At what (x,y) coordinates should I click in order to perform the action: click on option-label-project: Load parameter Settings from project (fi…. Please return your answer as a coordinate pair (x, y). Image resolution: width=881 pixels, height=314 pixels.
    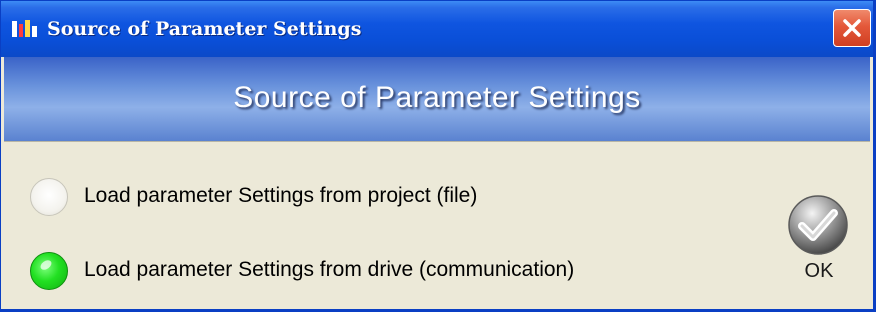
    Looking at the image, I should click on (281, 195).